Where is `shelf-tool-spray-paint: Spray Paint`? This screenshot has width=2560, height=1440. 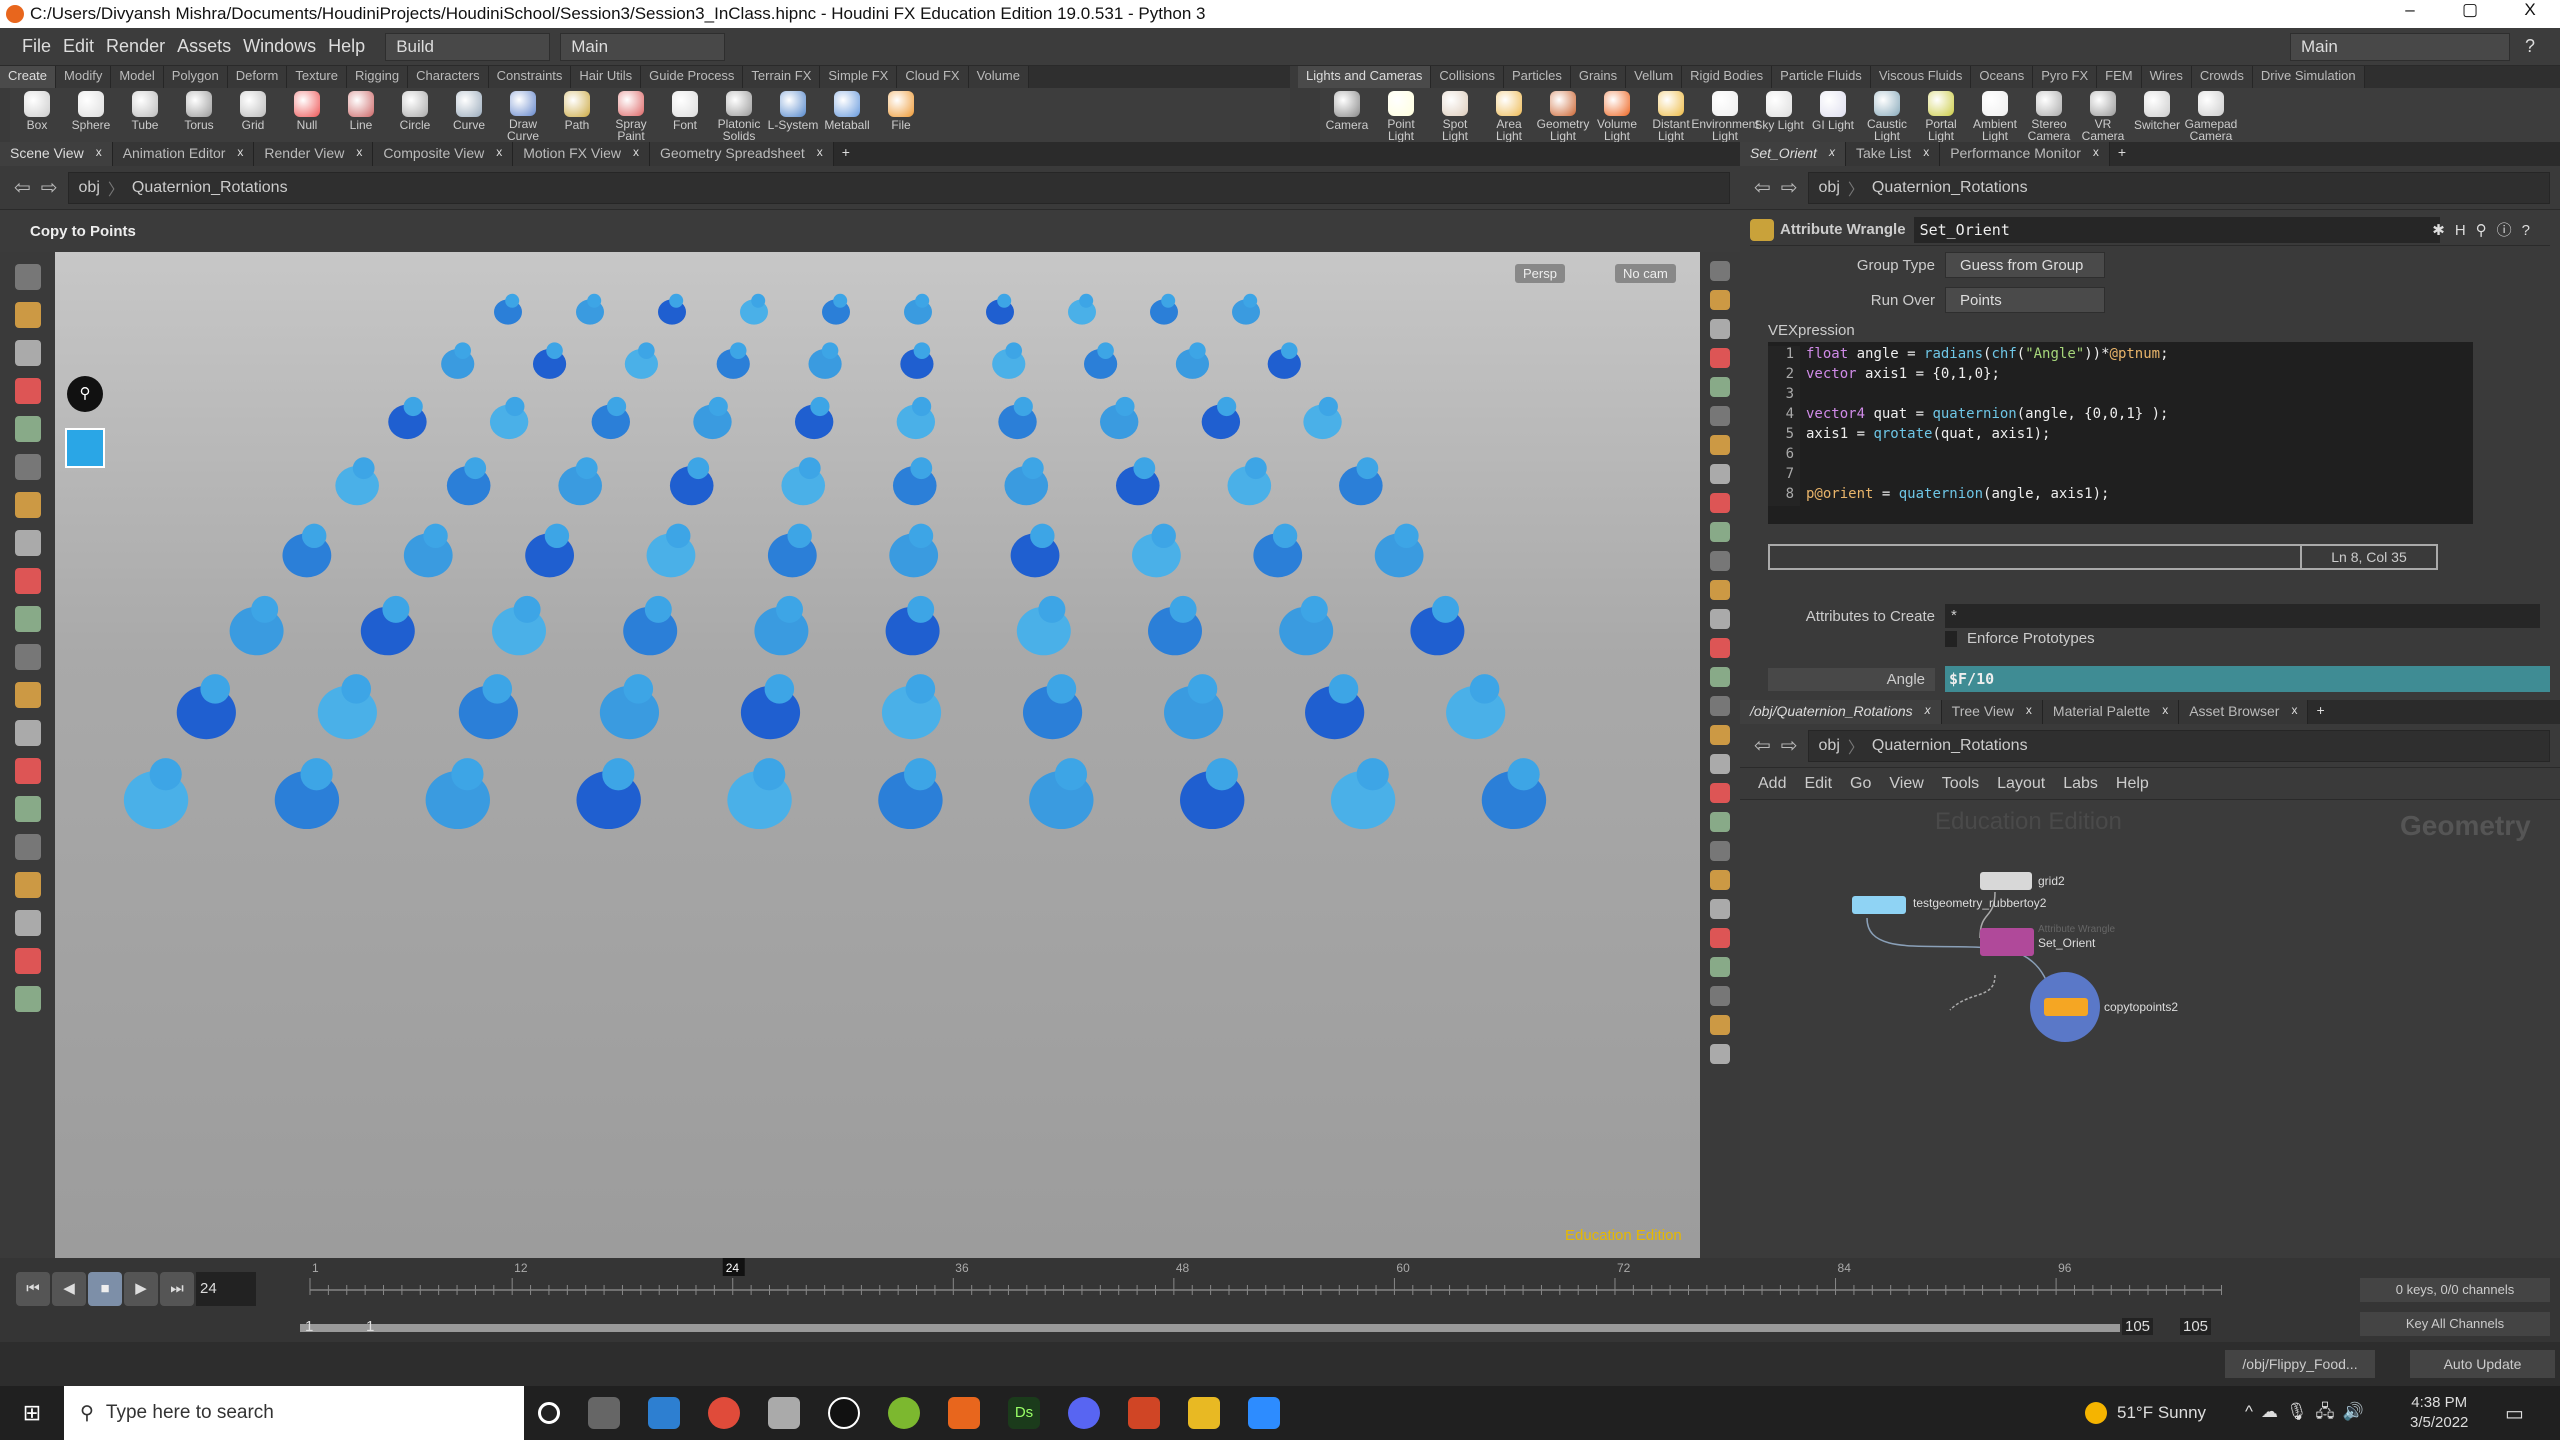
shelf-tool-spray-paint: Spray Paint is located at coordinates (631, 115).